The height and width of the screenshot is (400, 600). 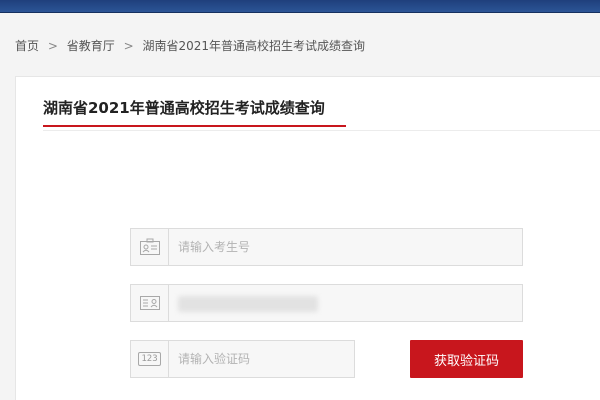 What do you see at coordinates (248, 304) in the screenshot?
I see `id-number-masked-value` at bounding box center [248, 304].